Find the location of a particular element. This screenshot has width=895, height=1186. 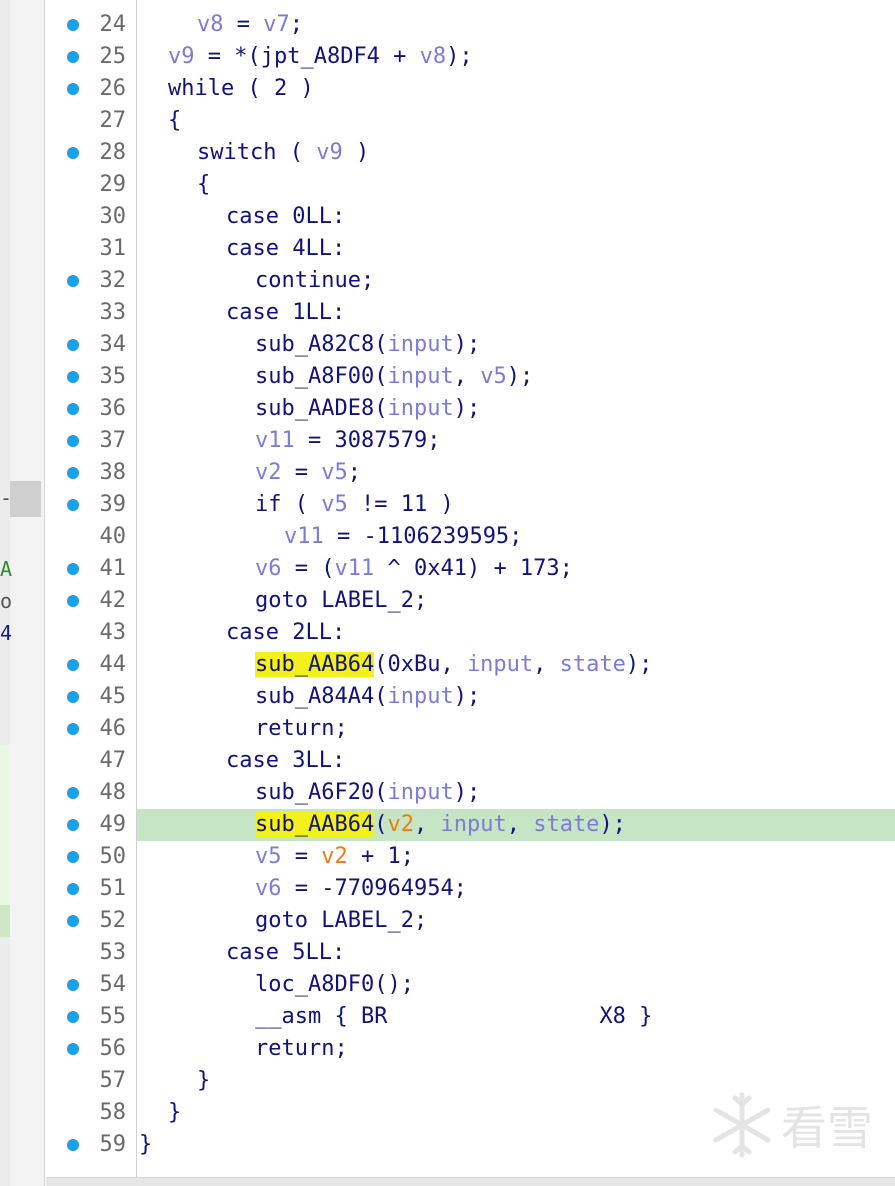

code-line: 44 sub_AAB64(0xBu, input, state); is located at coordinates (447, 665).